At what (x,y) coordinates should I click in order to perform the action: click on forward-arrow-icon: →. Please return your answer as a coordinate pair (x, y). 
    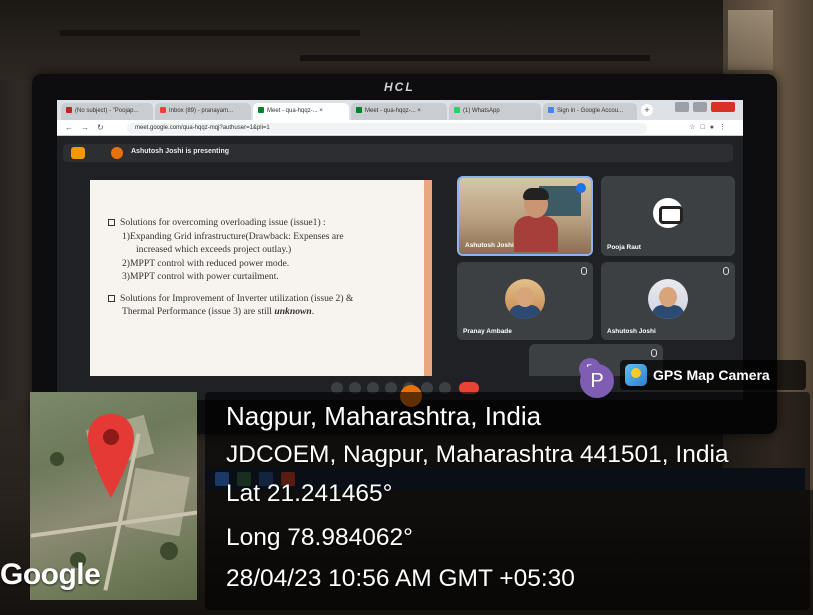
    Looking at the image, I should click on (85, 127).